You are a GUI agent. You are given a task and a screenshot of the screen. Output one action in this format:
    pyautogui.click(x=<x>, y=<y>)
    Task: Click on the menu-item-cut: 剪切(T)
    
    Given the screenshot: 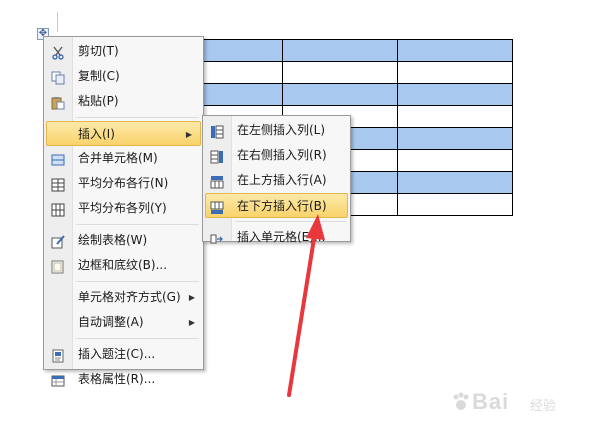 What is the action you would take?
    pyautogui.click(x=123, y=51)
    